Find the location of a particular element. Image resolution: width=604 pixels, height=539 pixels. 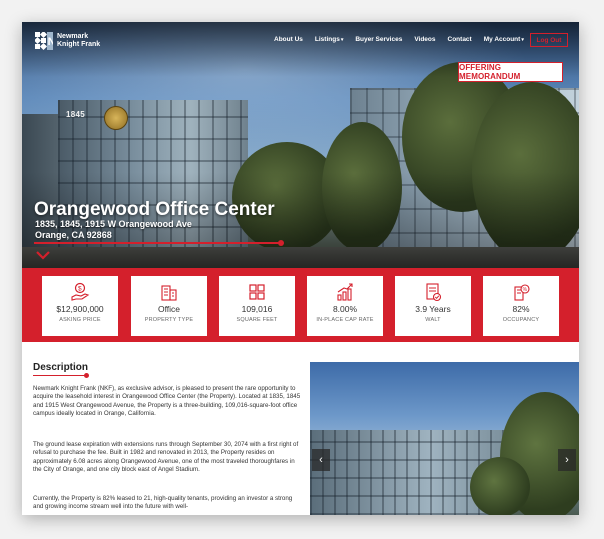

nav-label: About Us is located at coordinates (288, 39).